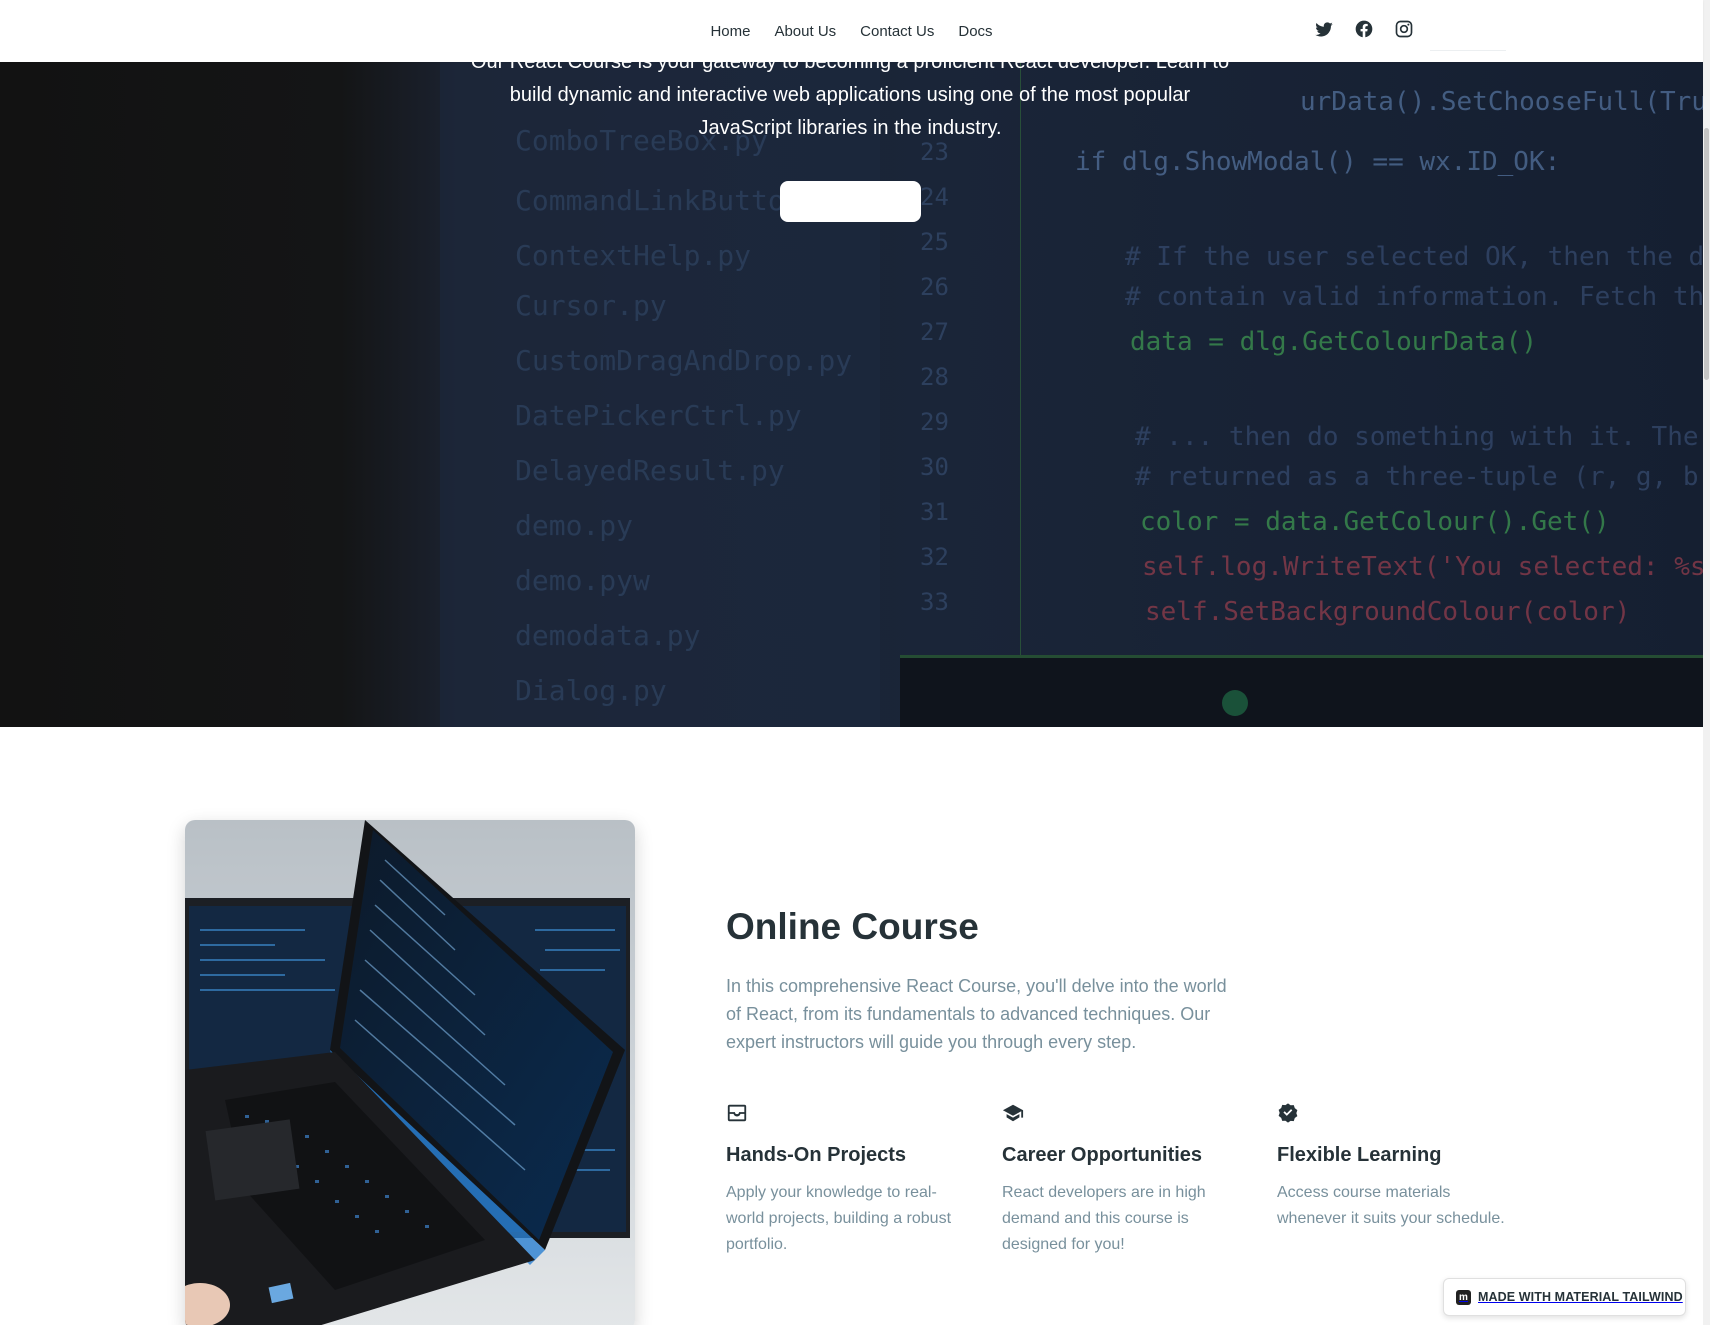  Describe the element at coordinates (658, 415) in the screenshot. I see `svg-text: DatePickerCtrl.py` at that location.